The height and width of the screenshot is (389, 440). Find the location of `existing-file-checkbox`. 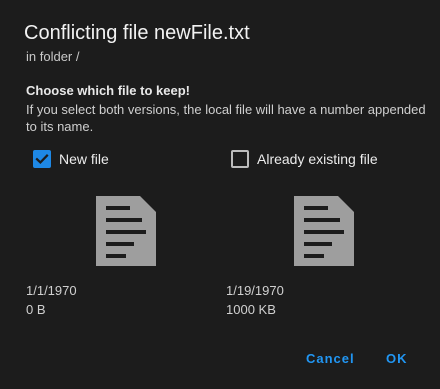

existing-file-checkbox is located at coordinates (240, 159).